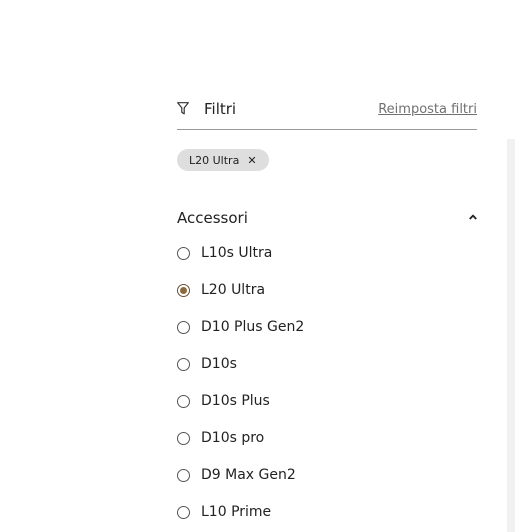 The image size is (515, 532). I want to click on reset-filters-link: Reimposta filtri, so click(427, 110).